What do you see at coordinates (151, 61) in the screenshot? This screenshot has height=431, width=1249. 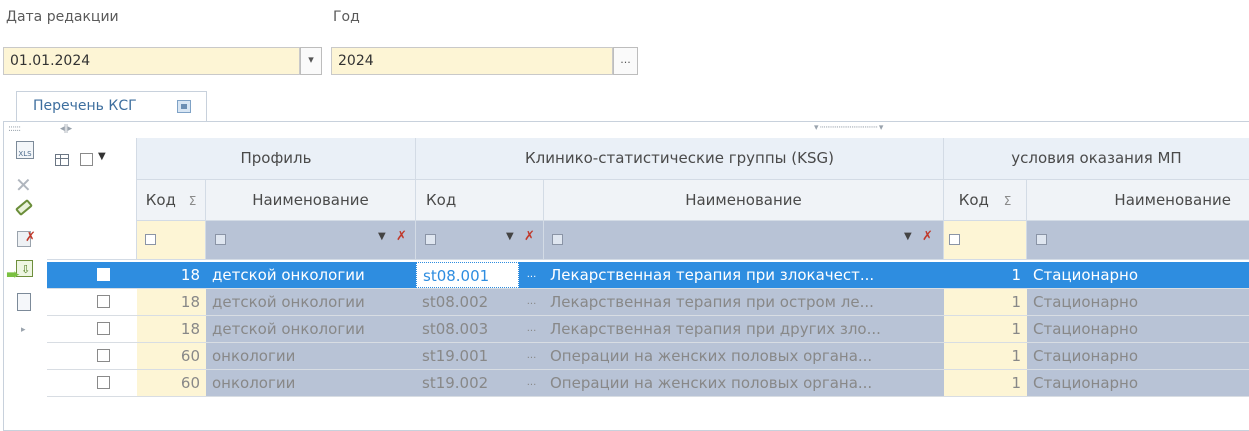 I see `edition-date-field: 01.01.2024` at bounding box center [151, 61].